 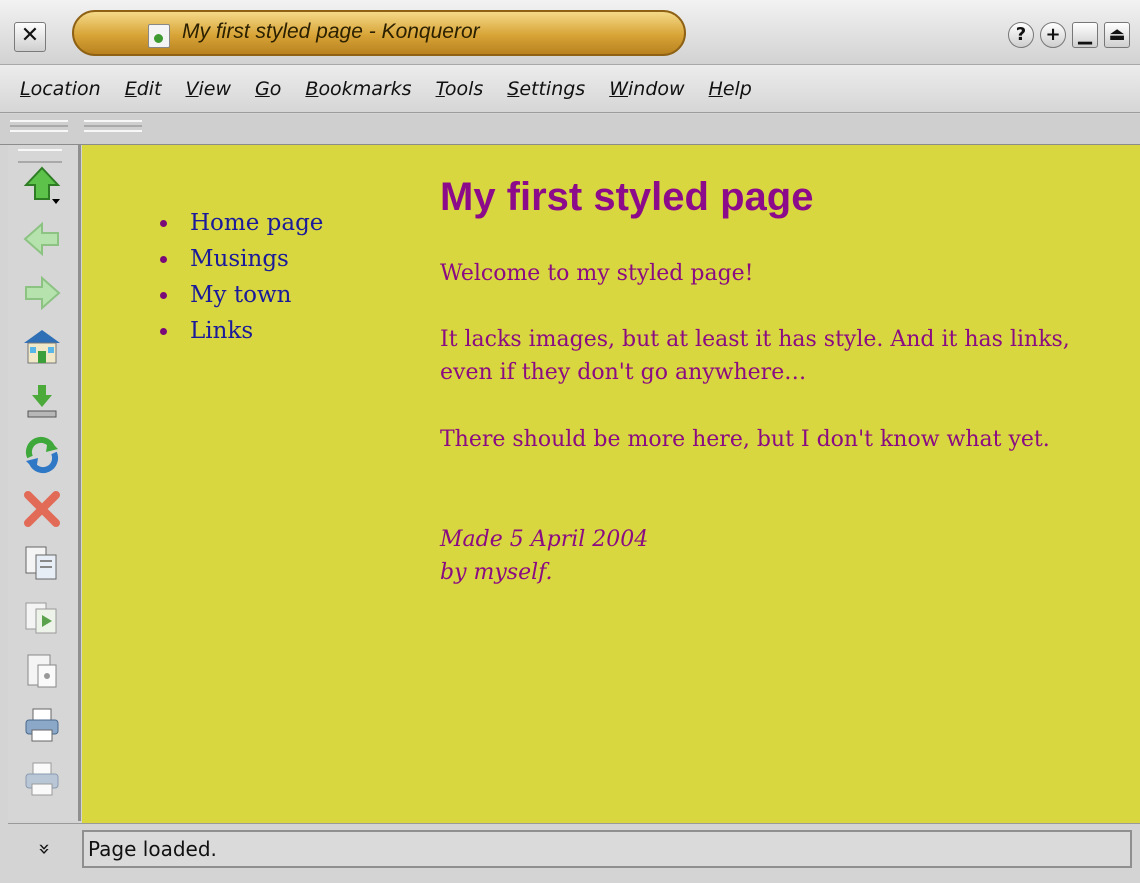 I want to click on copy-icon, so click(x=41, y=618).